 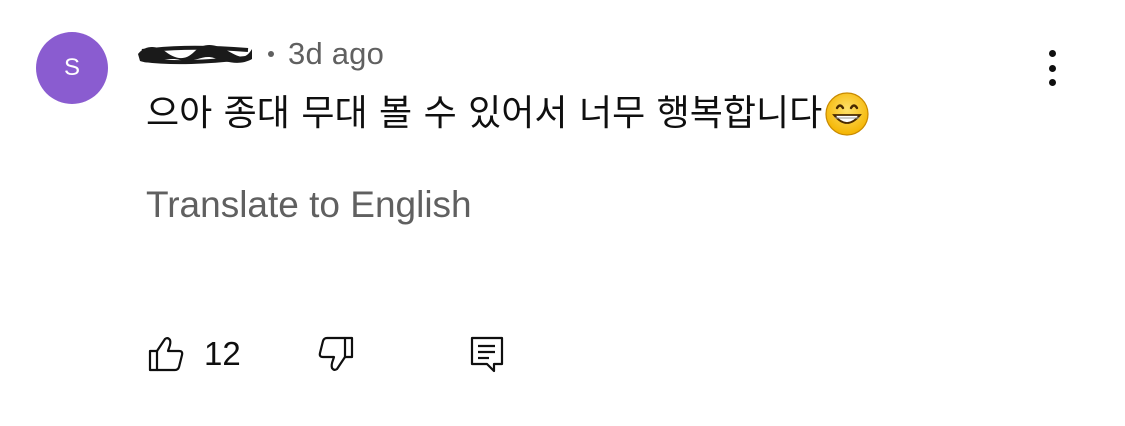 I want to click on more-options-icon, so click(x=1052, y=68).